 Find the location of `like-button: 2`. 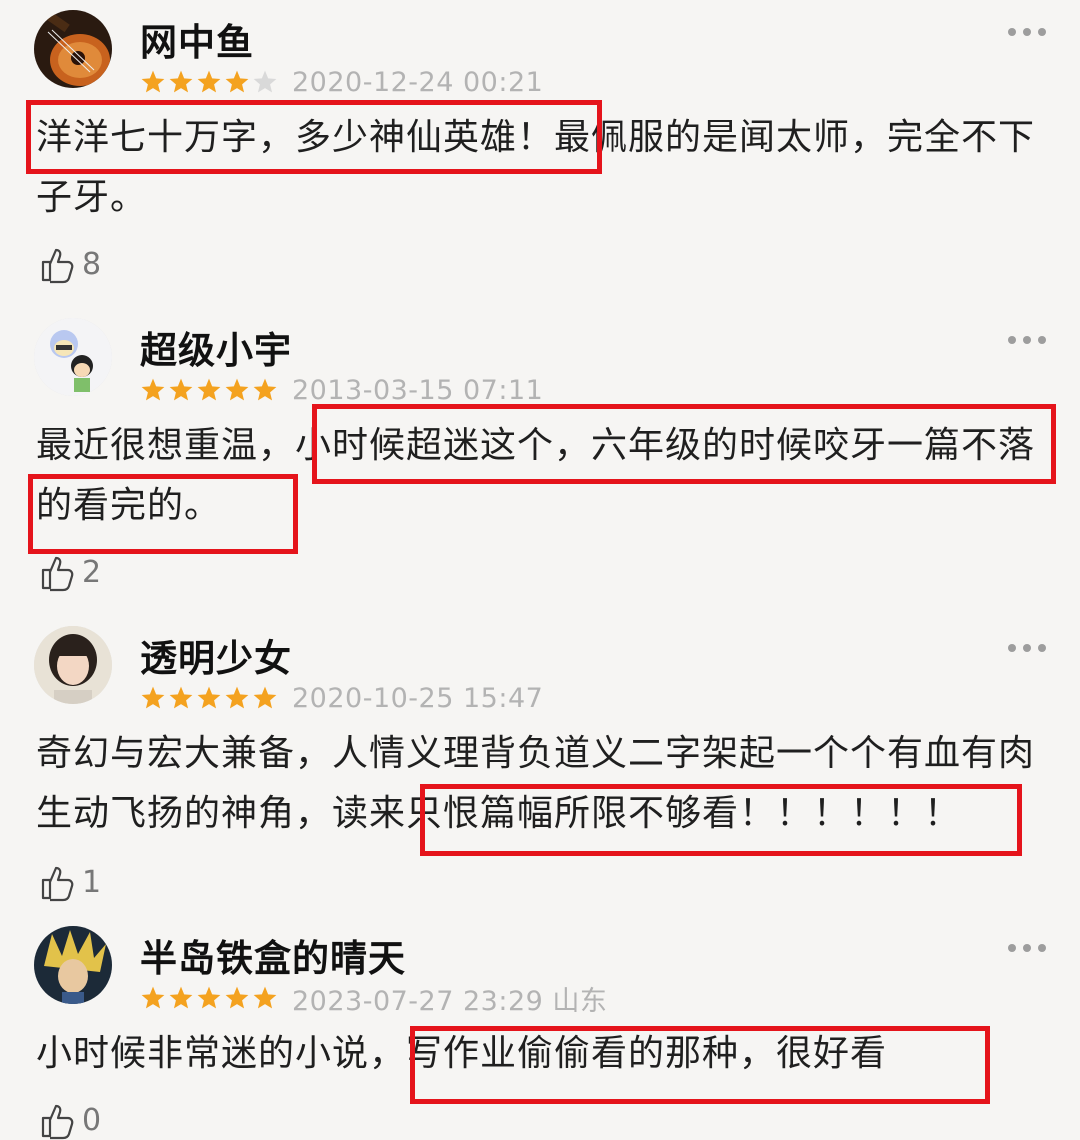

like-button: 2 is located at coordinates (69, 572).